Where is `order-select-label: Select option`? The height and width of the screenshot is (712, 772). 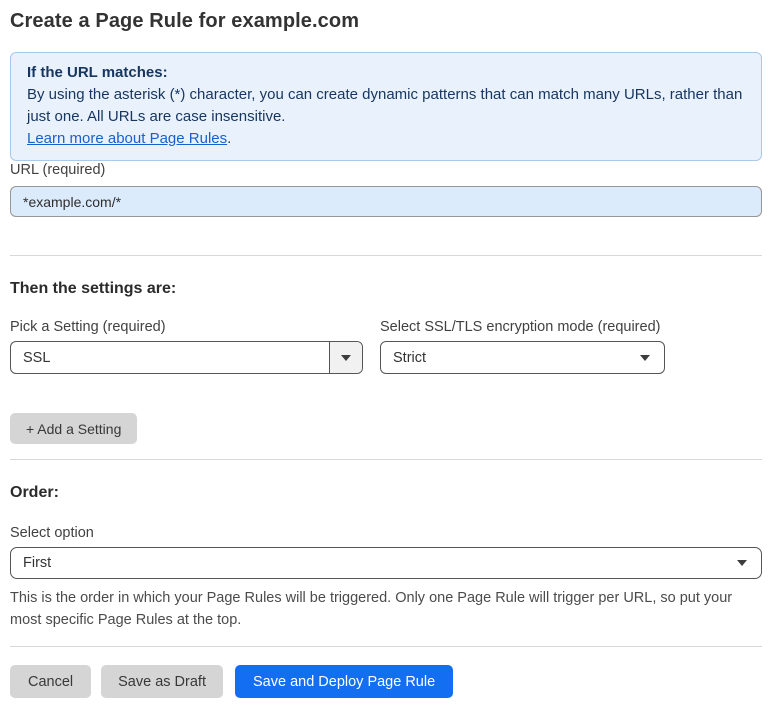
order-select-label: Select option is located at coordinates (52, 533).